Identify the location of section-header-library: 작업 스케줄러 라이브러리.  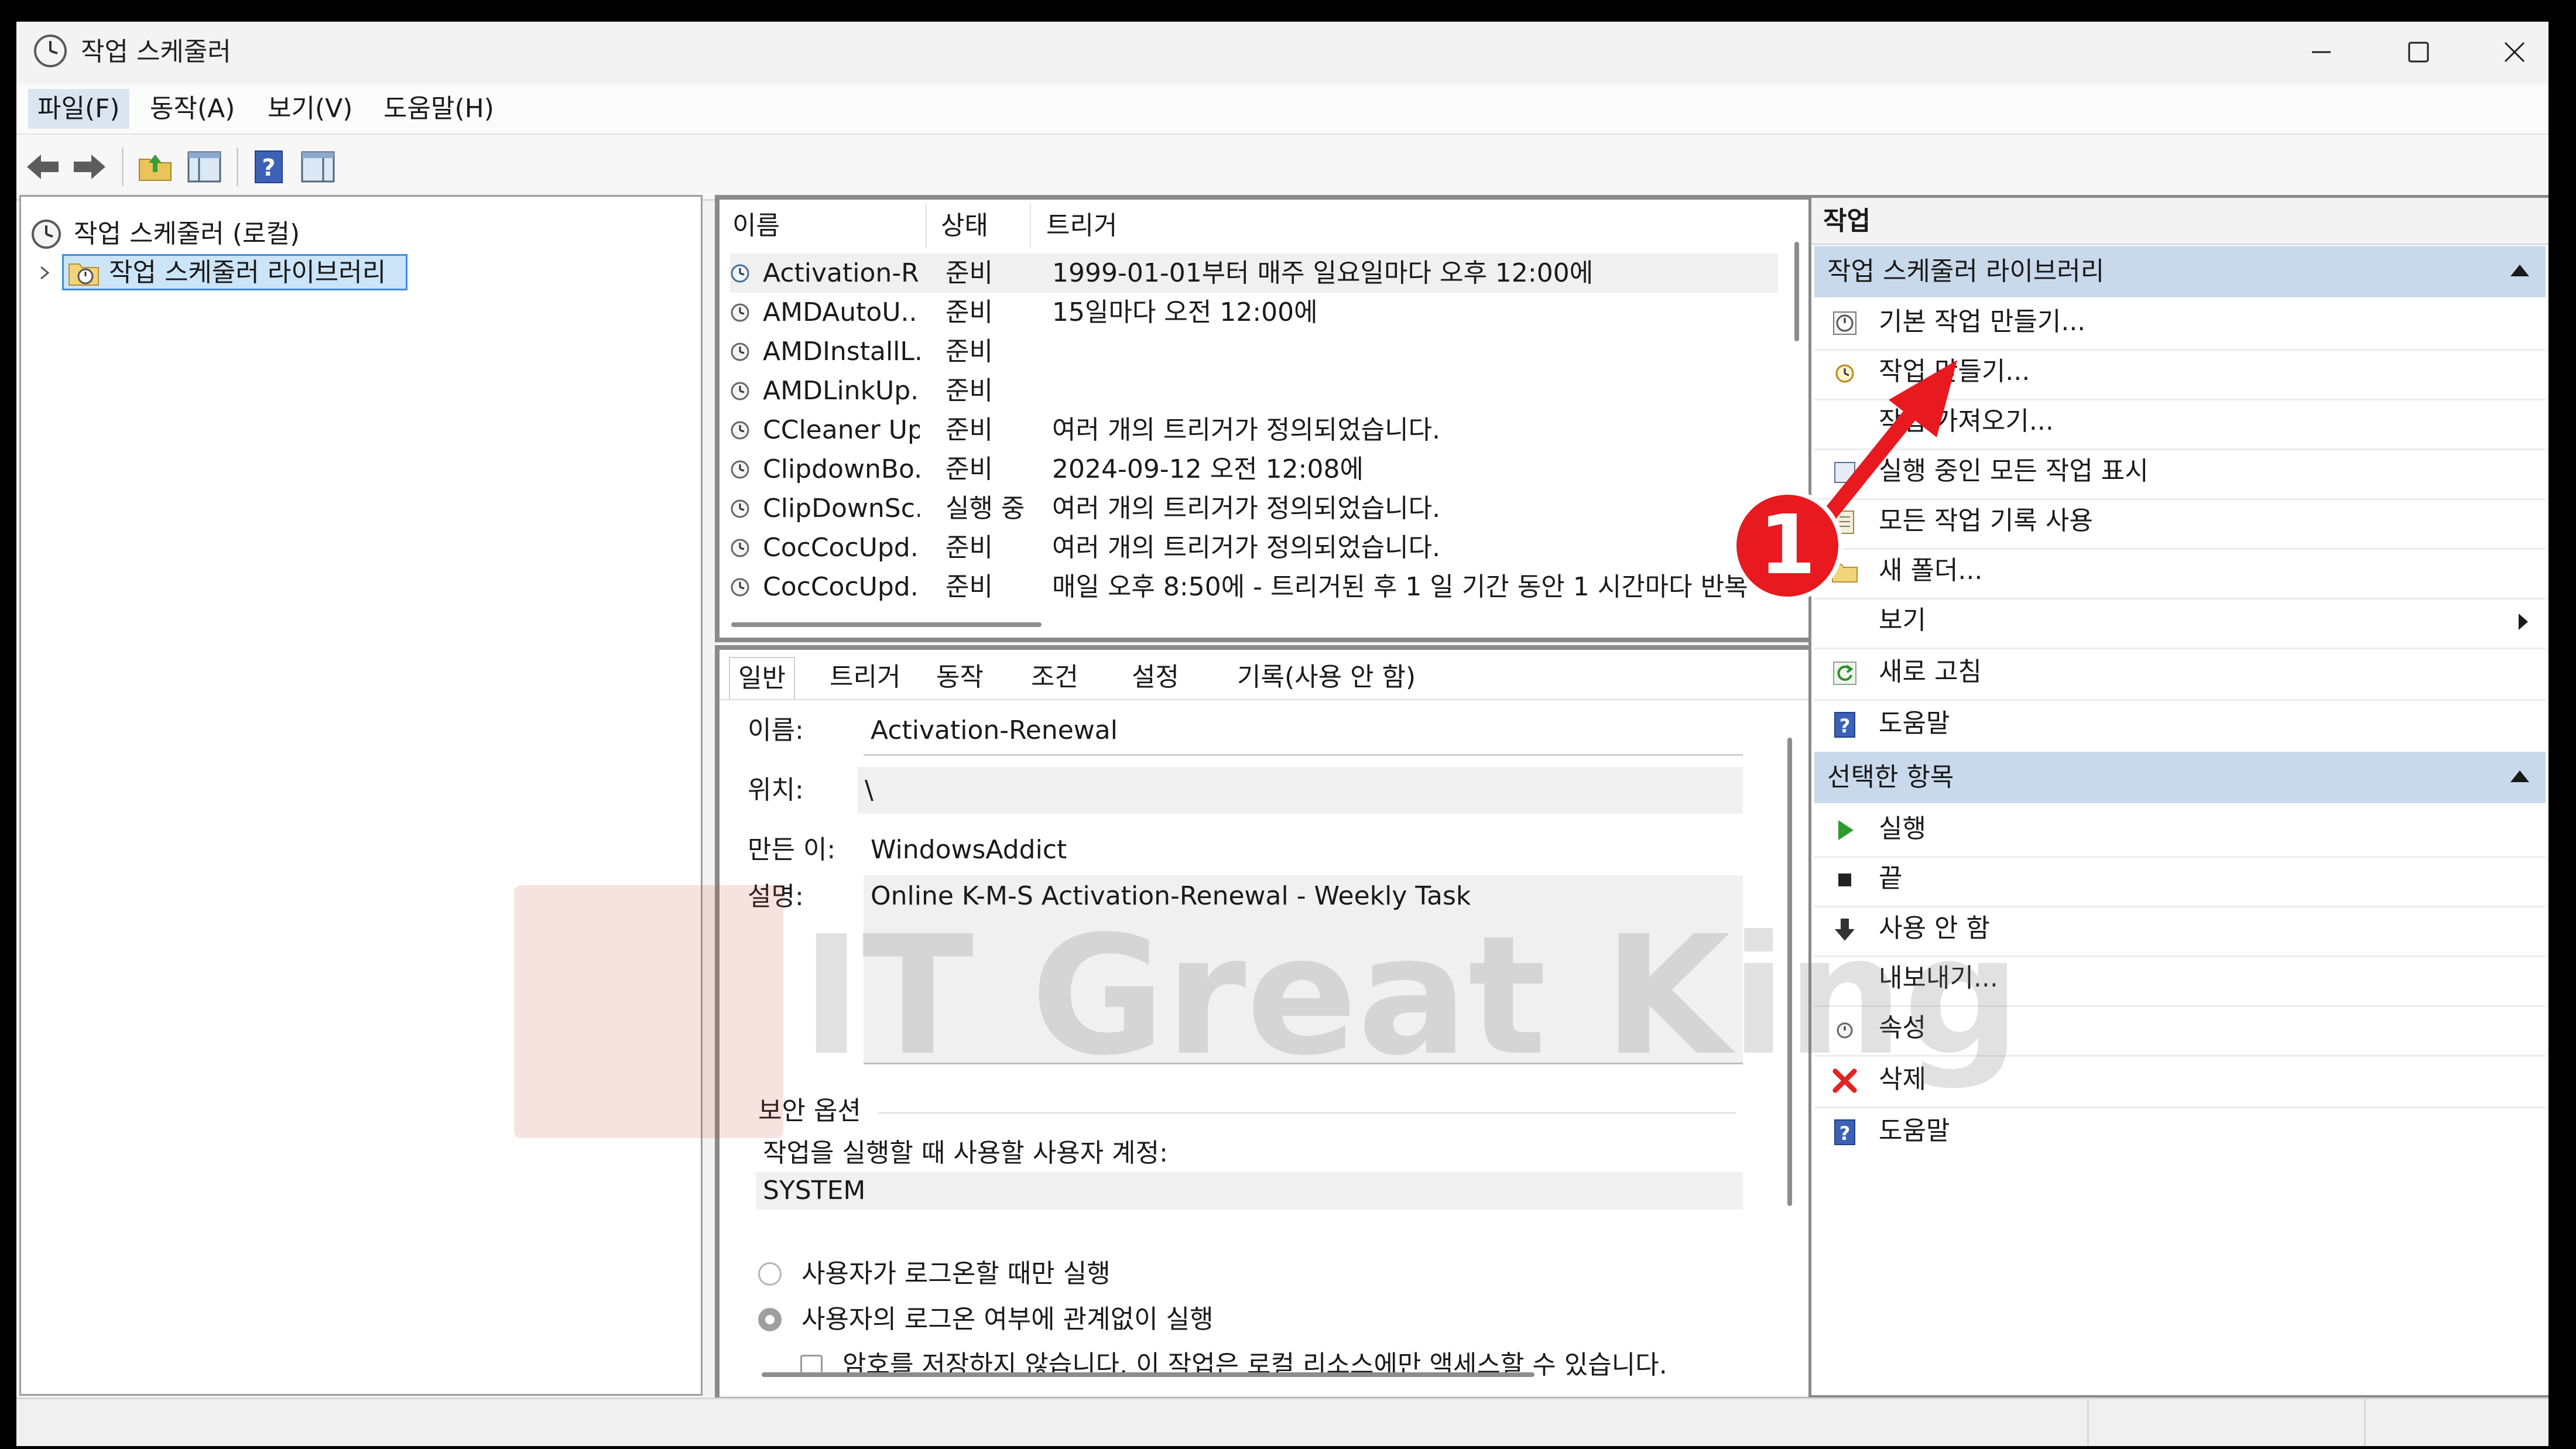
(2180, 271).